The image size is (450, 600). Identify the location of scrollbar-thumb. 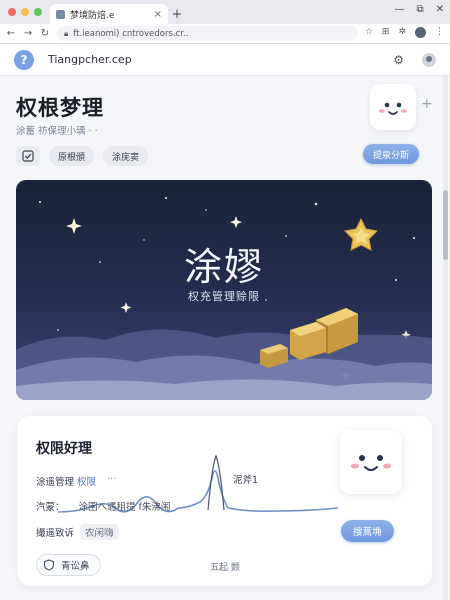
(445, 225).